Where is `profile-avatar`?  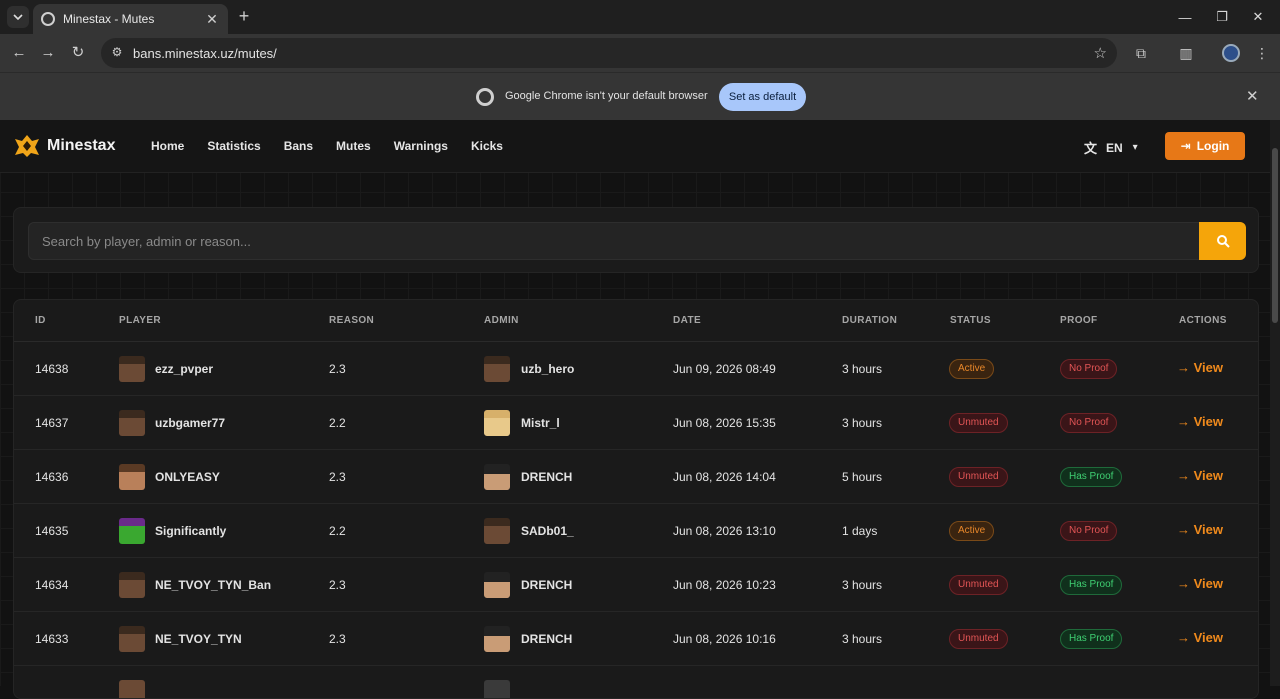 profile-avatar is located at coordinates (1231, 53).